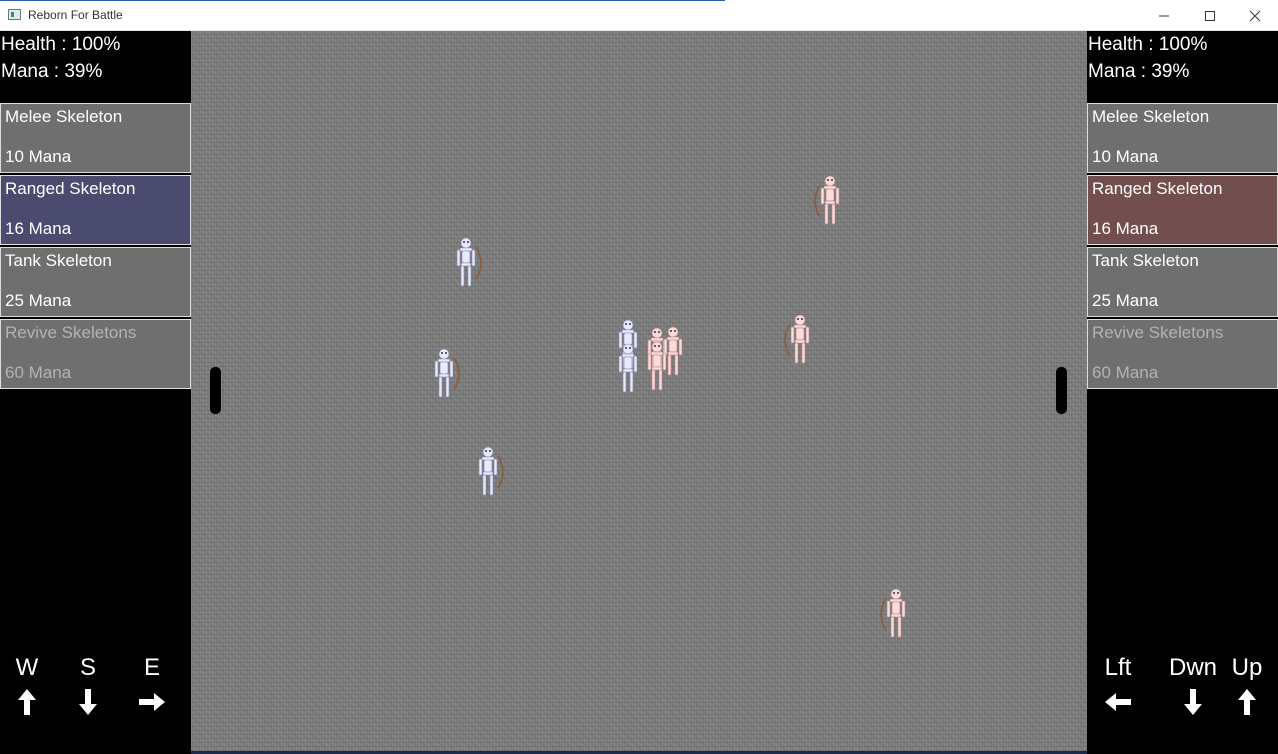 The width and height of the screenshot is (1278, 754). I want to click on left-health: Health : 100%, so click(61, 44).